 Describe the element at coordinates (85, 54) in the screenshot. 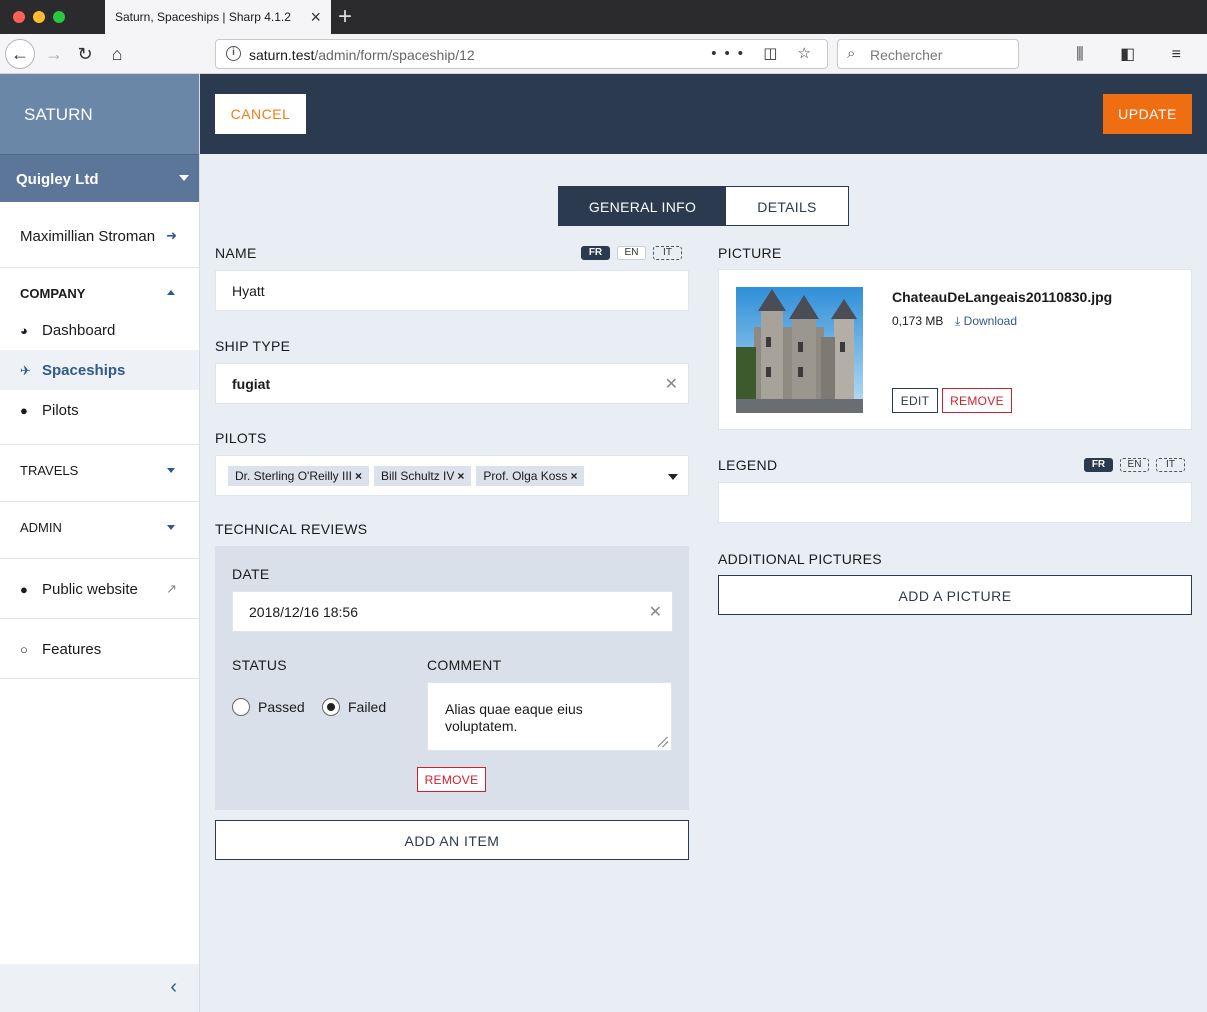

I see `reload-icon: ↻` at that location.